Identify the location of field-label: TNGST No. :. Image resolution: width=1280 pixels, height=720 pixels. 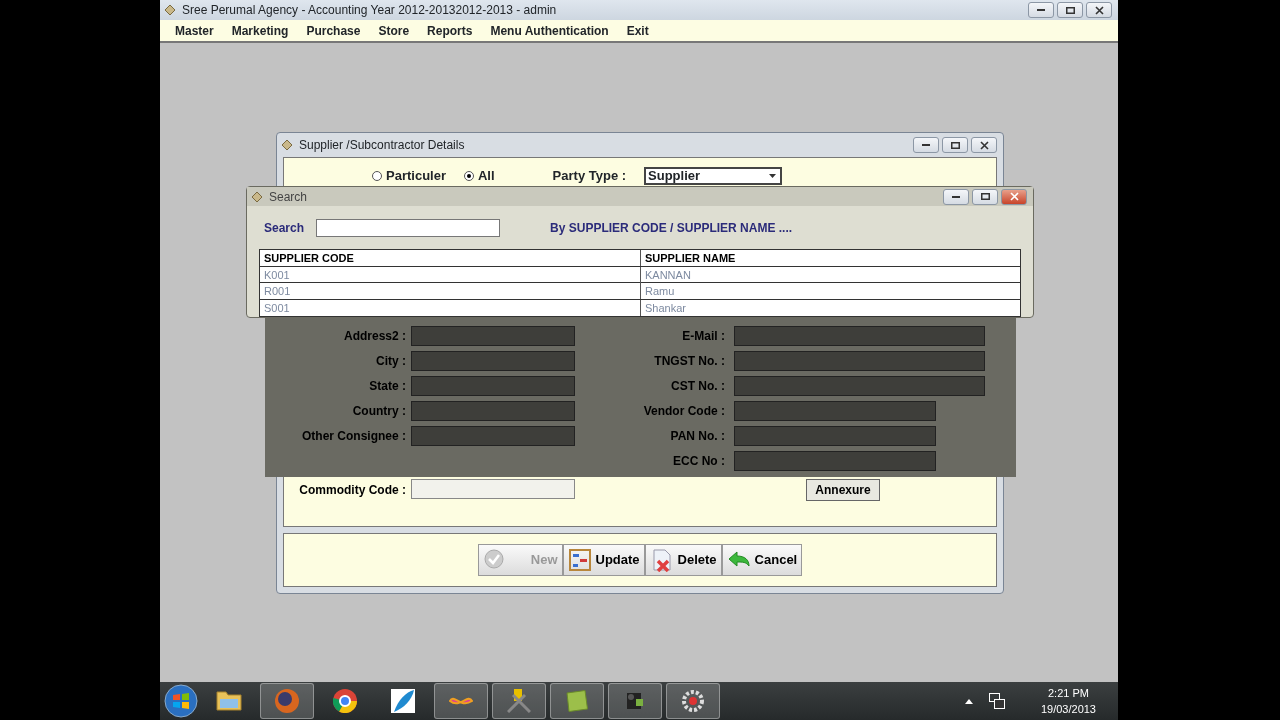
(689, 361).